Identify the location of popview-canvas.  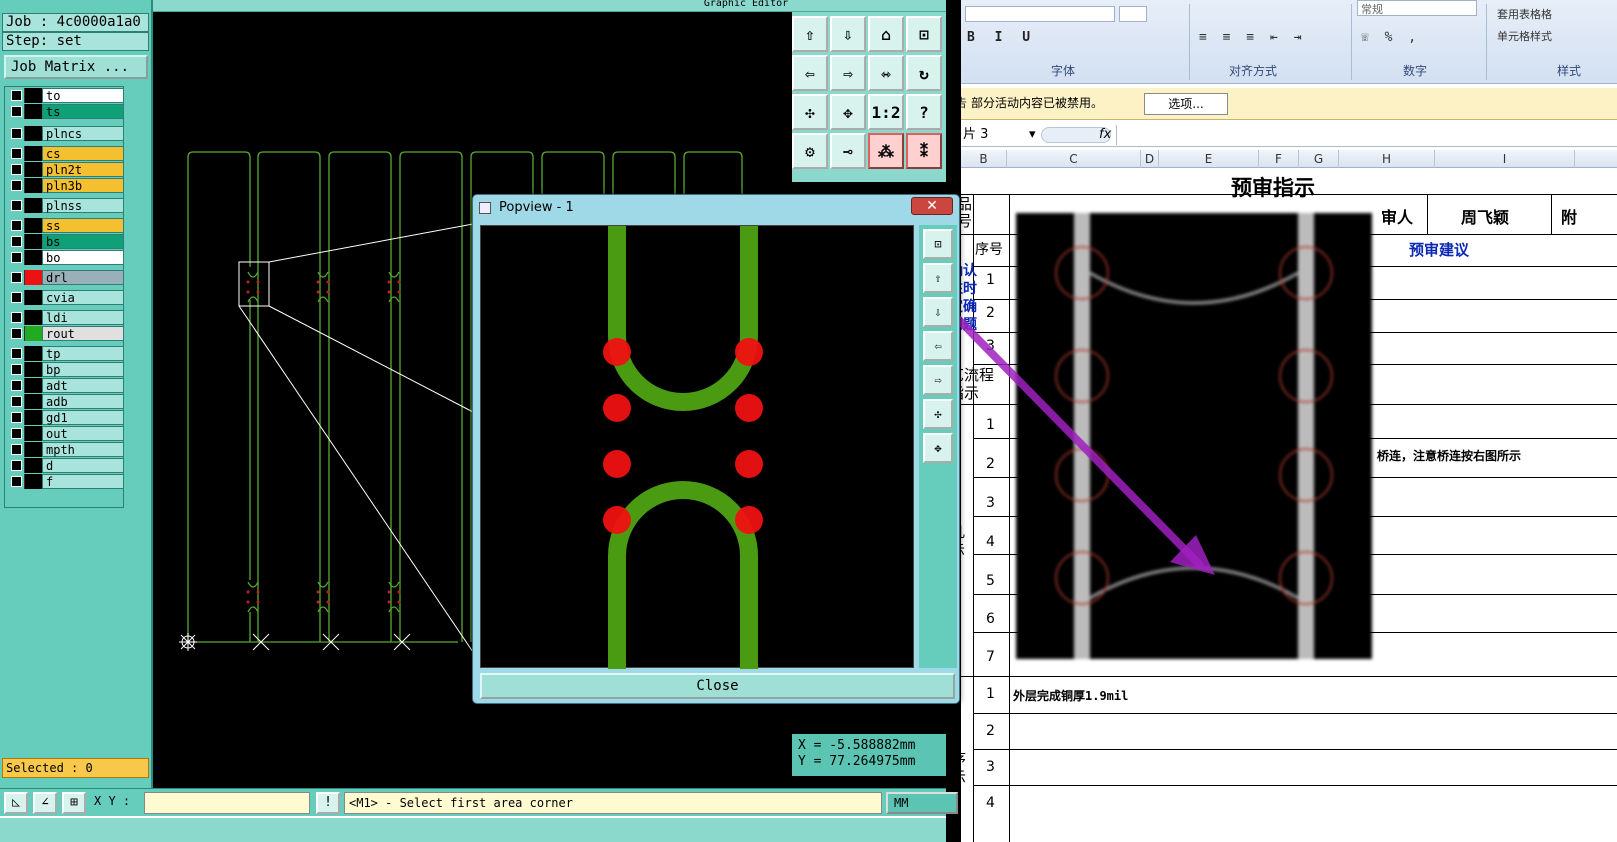
(697, 447).